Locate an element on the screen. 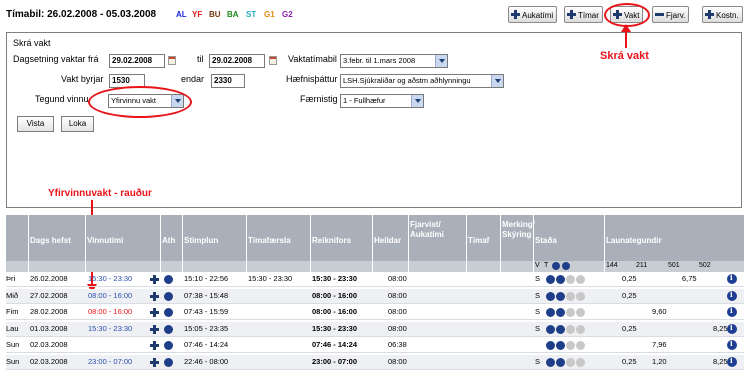 This screenshot has height=370, width=750. cell-reiknifors: 07:46 - 14:24 is located at coordinates (335, 344).